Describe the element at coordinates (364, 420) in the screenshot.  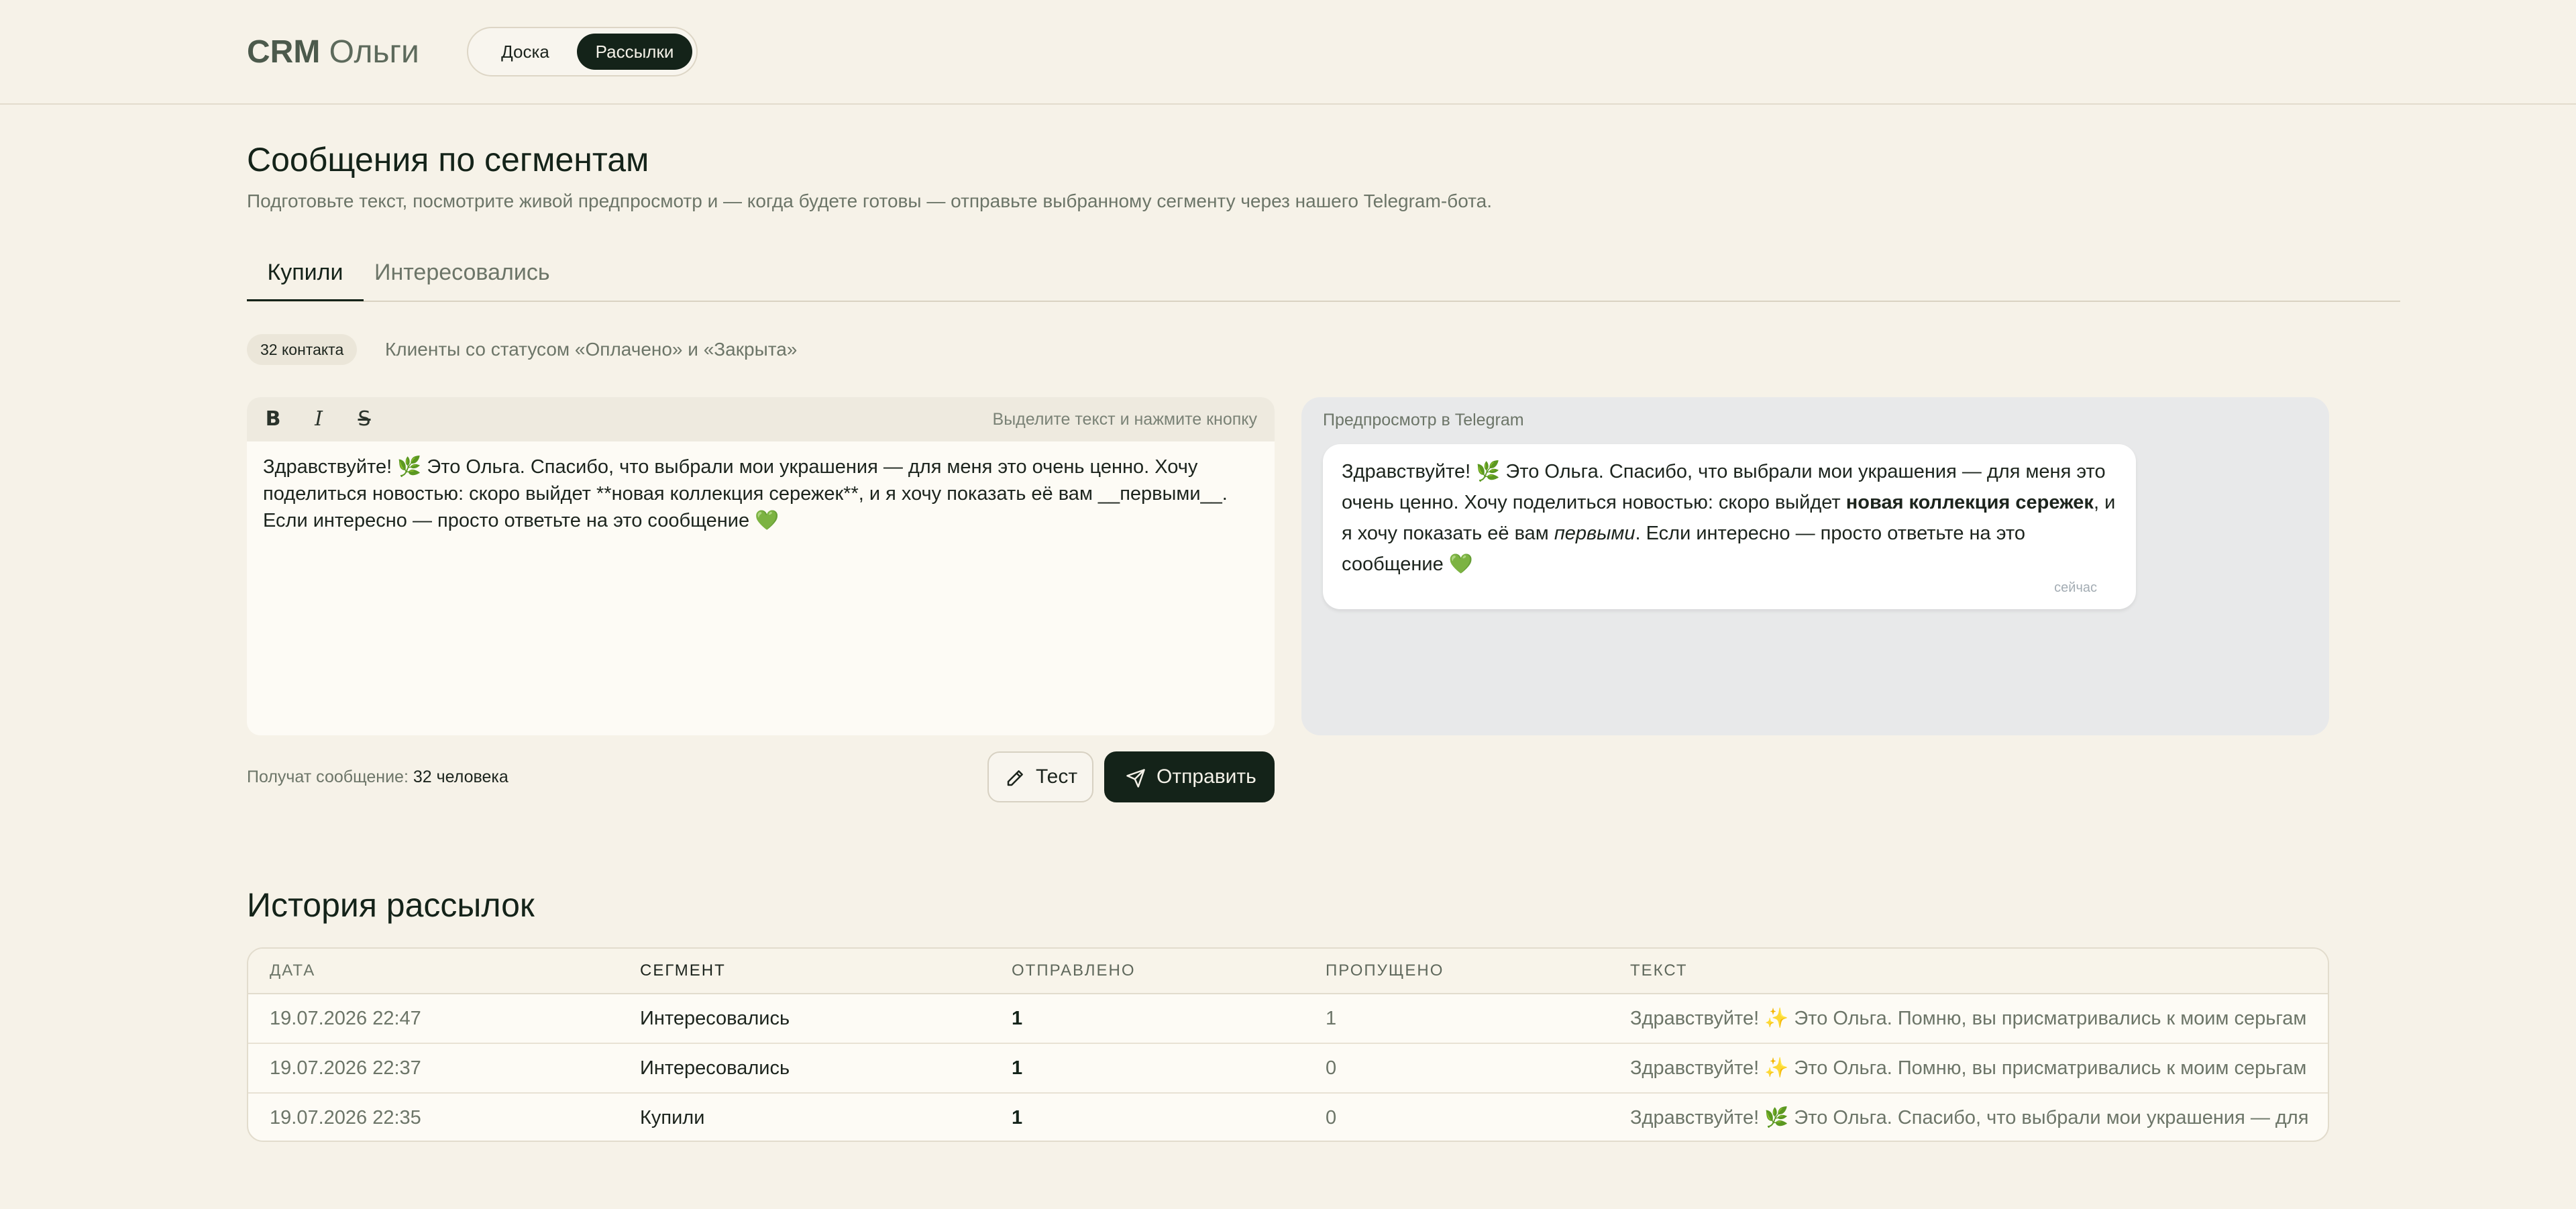
I see `strikethrough-button: S` at that location.